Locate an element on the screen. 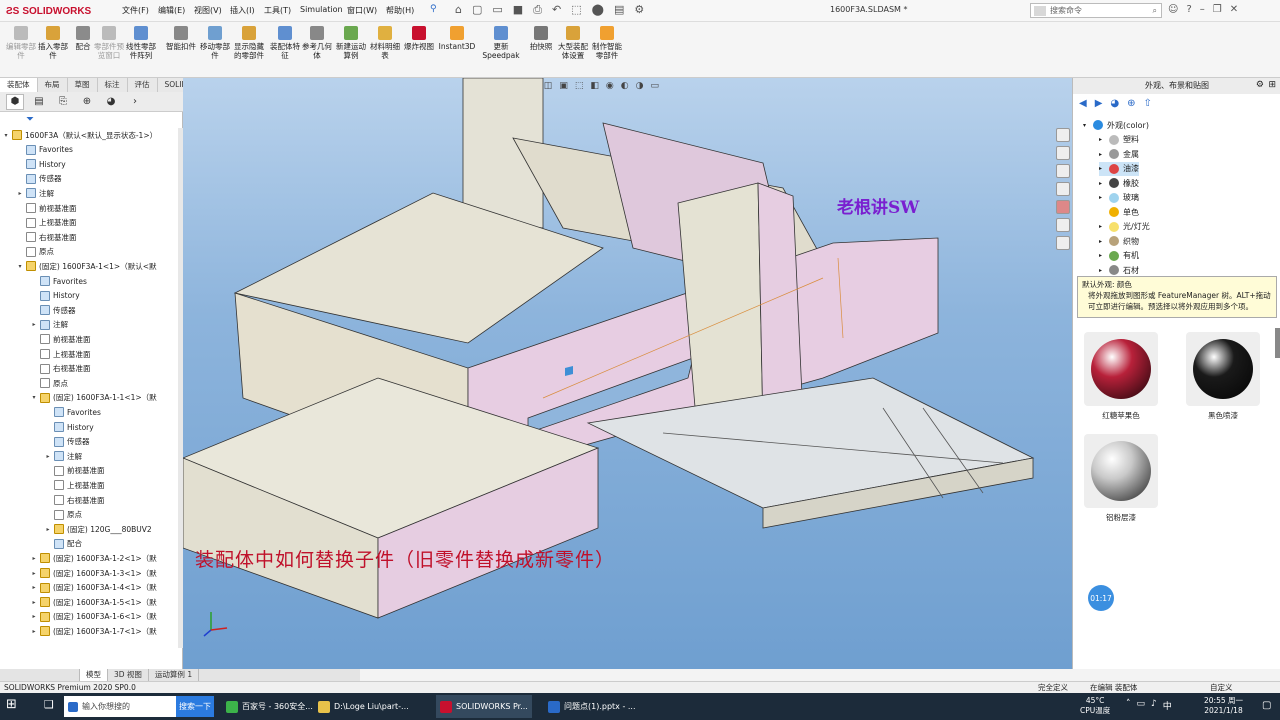  appearance-tree-item: ▾ 外观(color) is located at coordinates (1116, 125).